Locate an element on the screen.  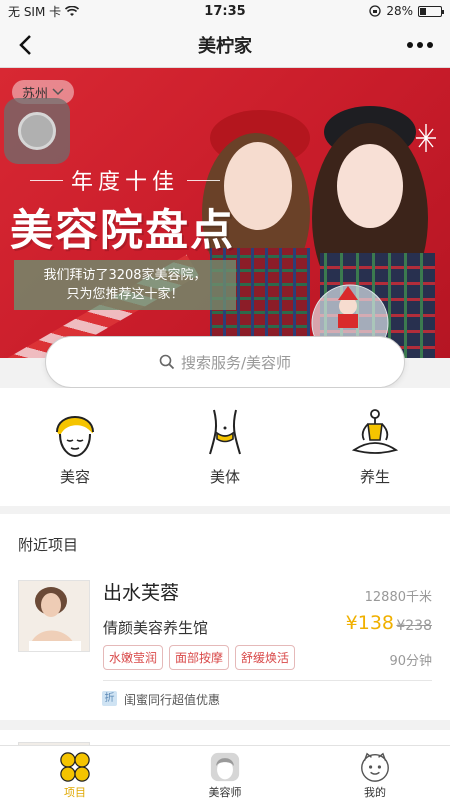
discount-icon: 折 is located at coordinates (109, 698).